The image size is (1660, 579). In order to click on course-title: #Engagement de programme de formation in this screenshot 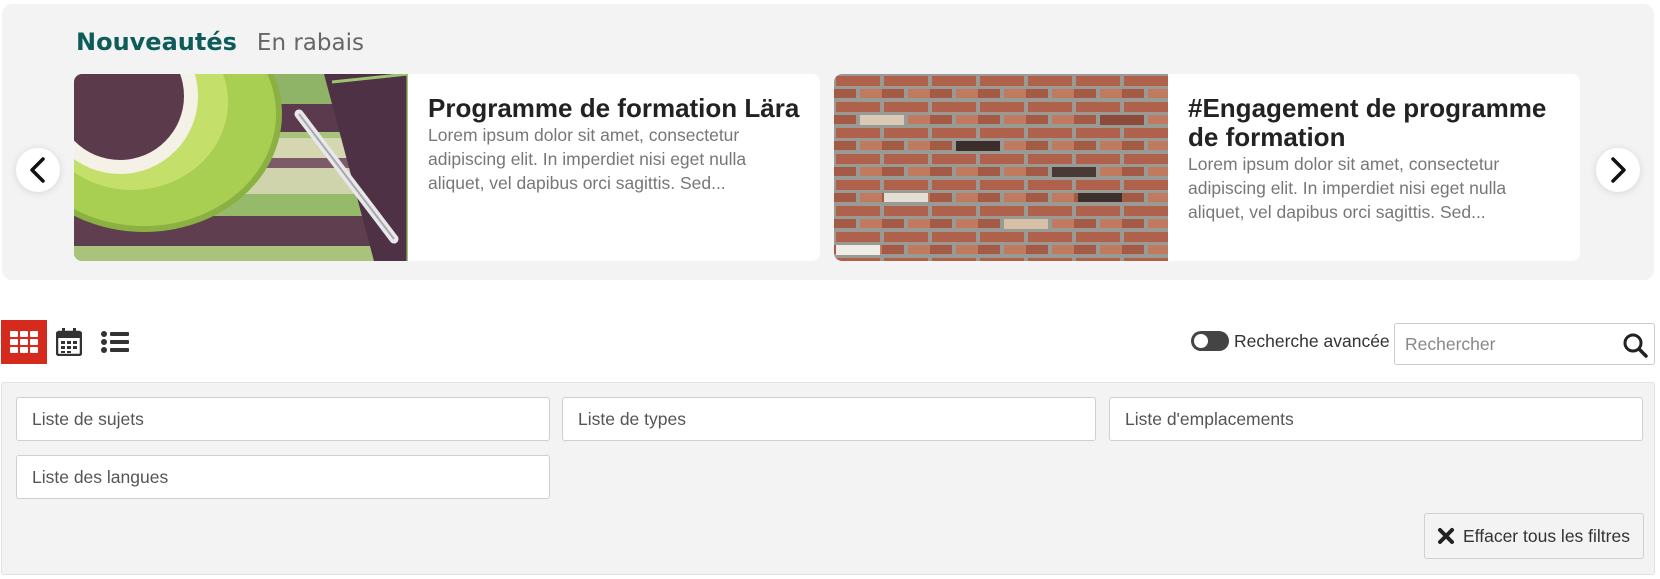, I will do `click(1374, 123)`.